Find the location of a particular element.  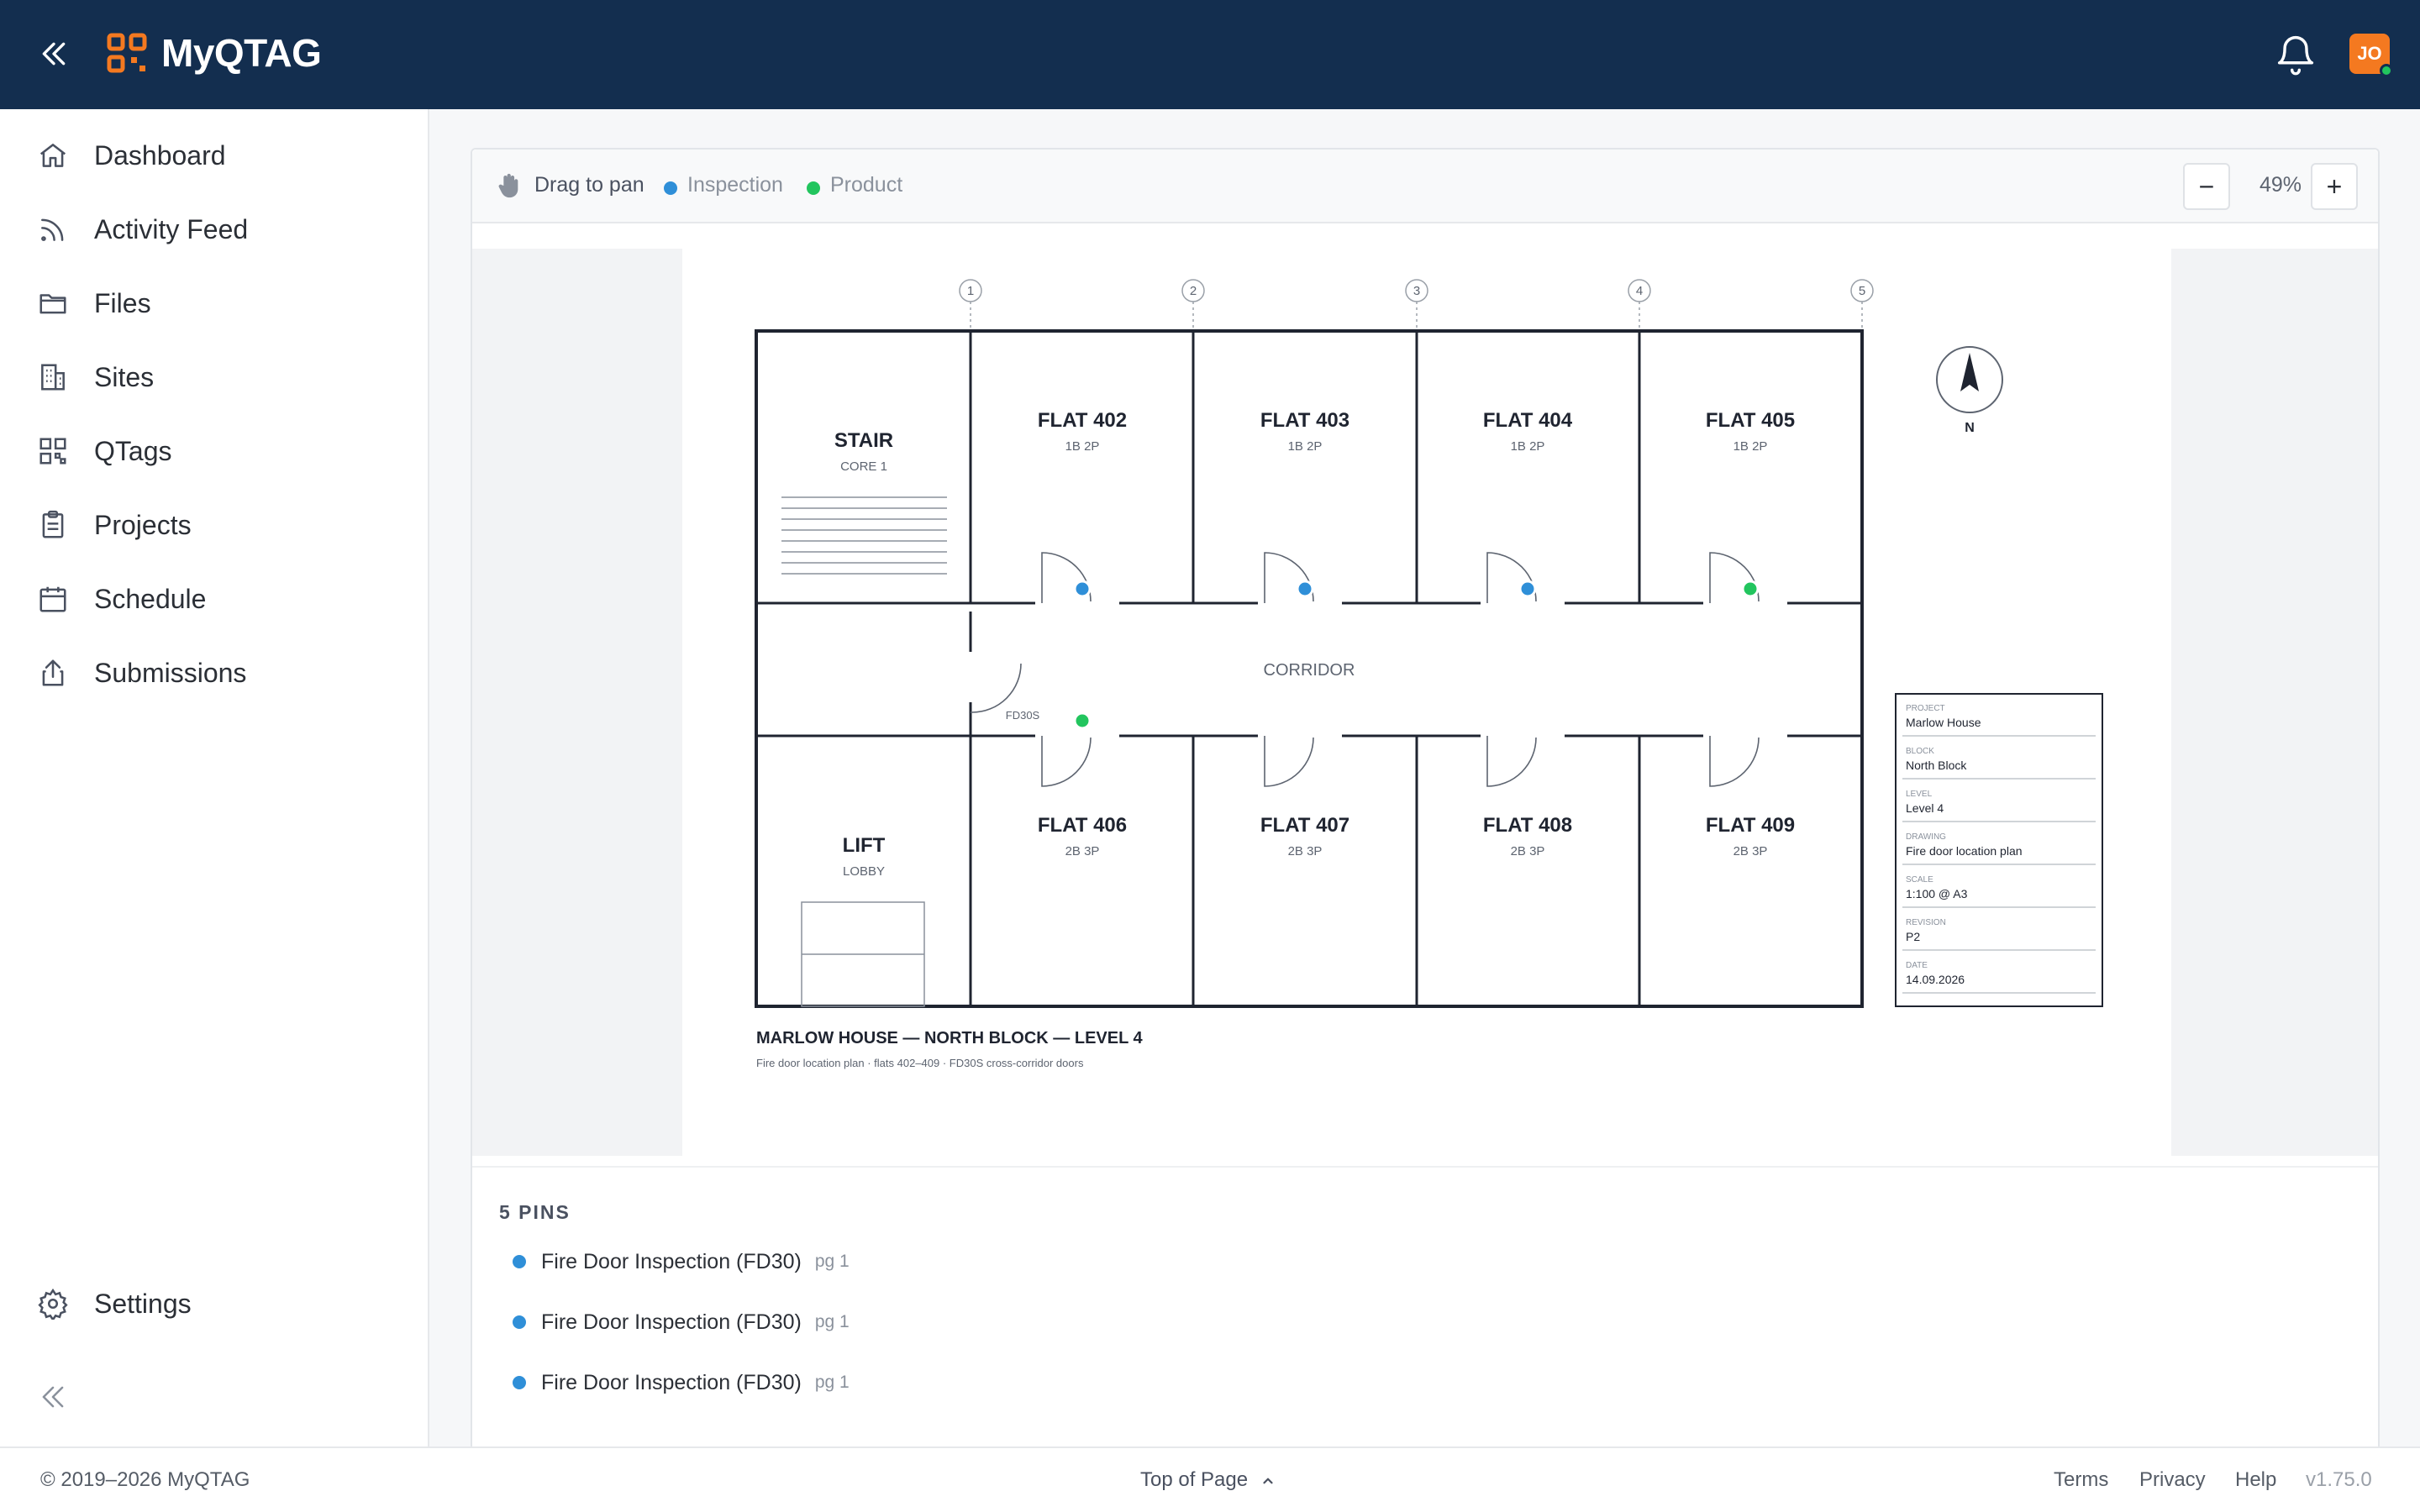

top-of-page-link: Top of Page is located at coordinates (1194, 1480).